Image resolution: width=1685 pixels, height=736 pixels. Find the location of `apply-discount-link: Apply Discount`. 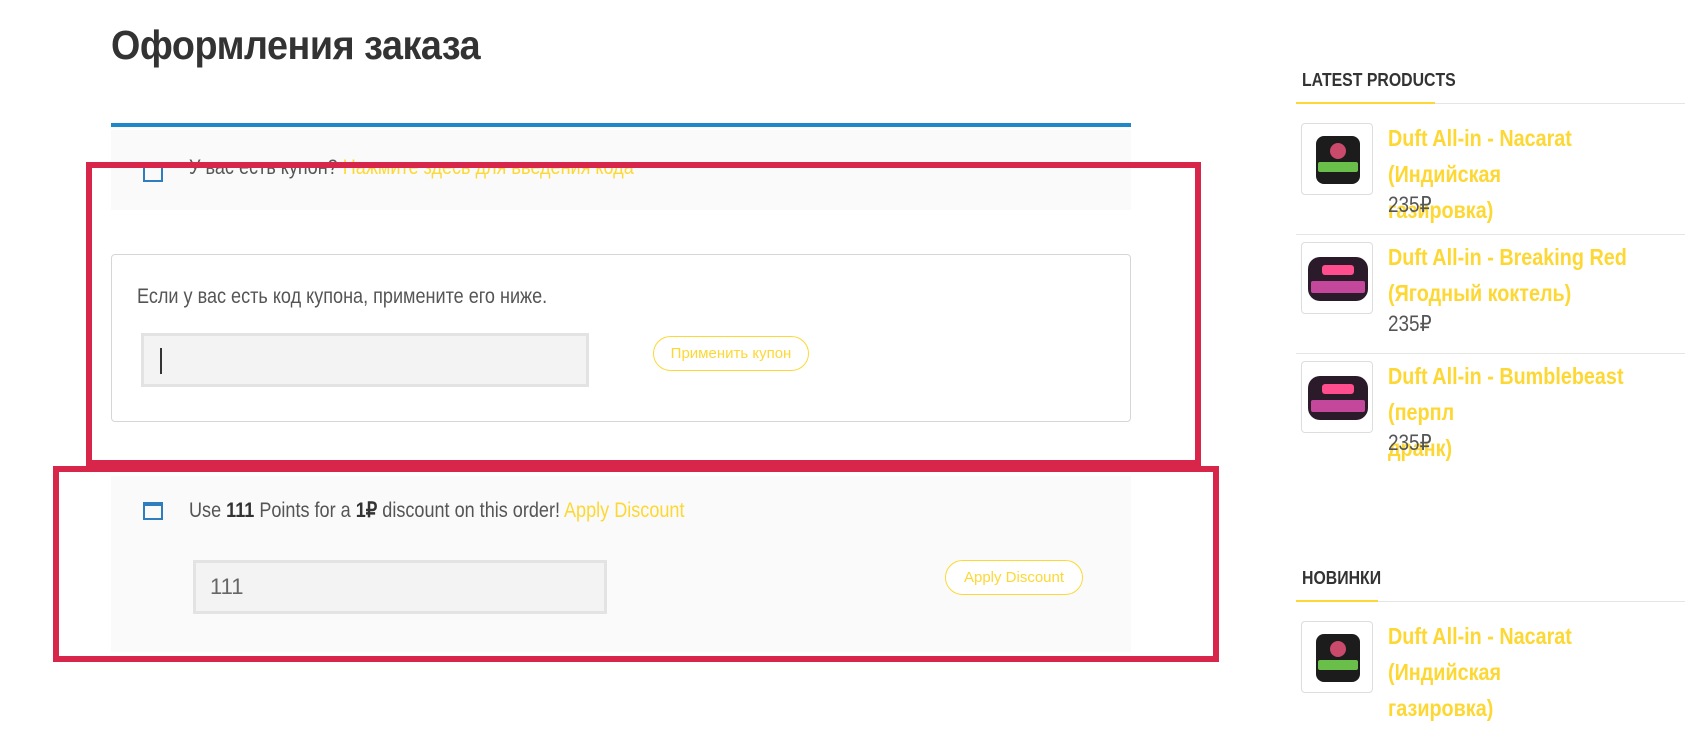

apply-discount-link: Apply Discount is located at coordinates (624, 510).